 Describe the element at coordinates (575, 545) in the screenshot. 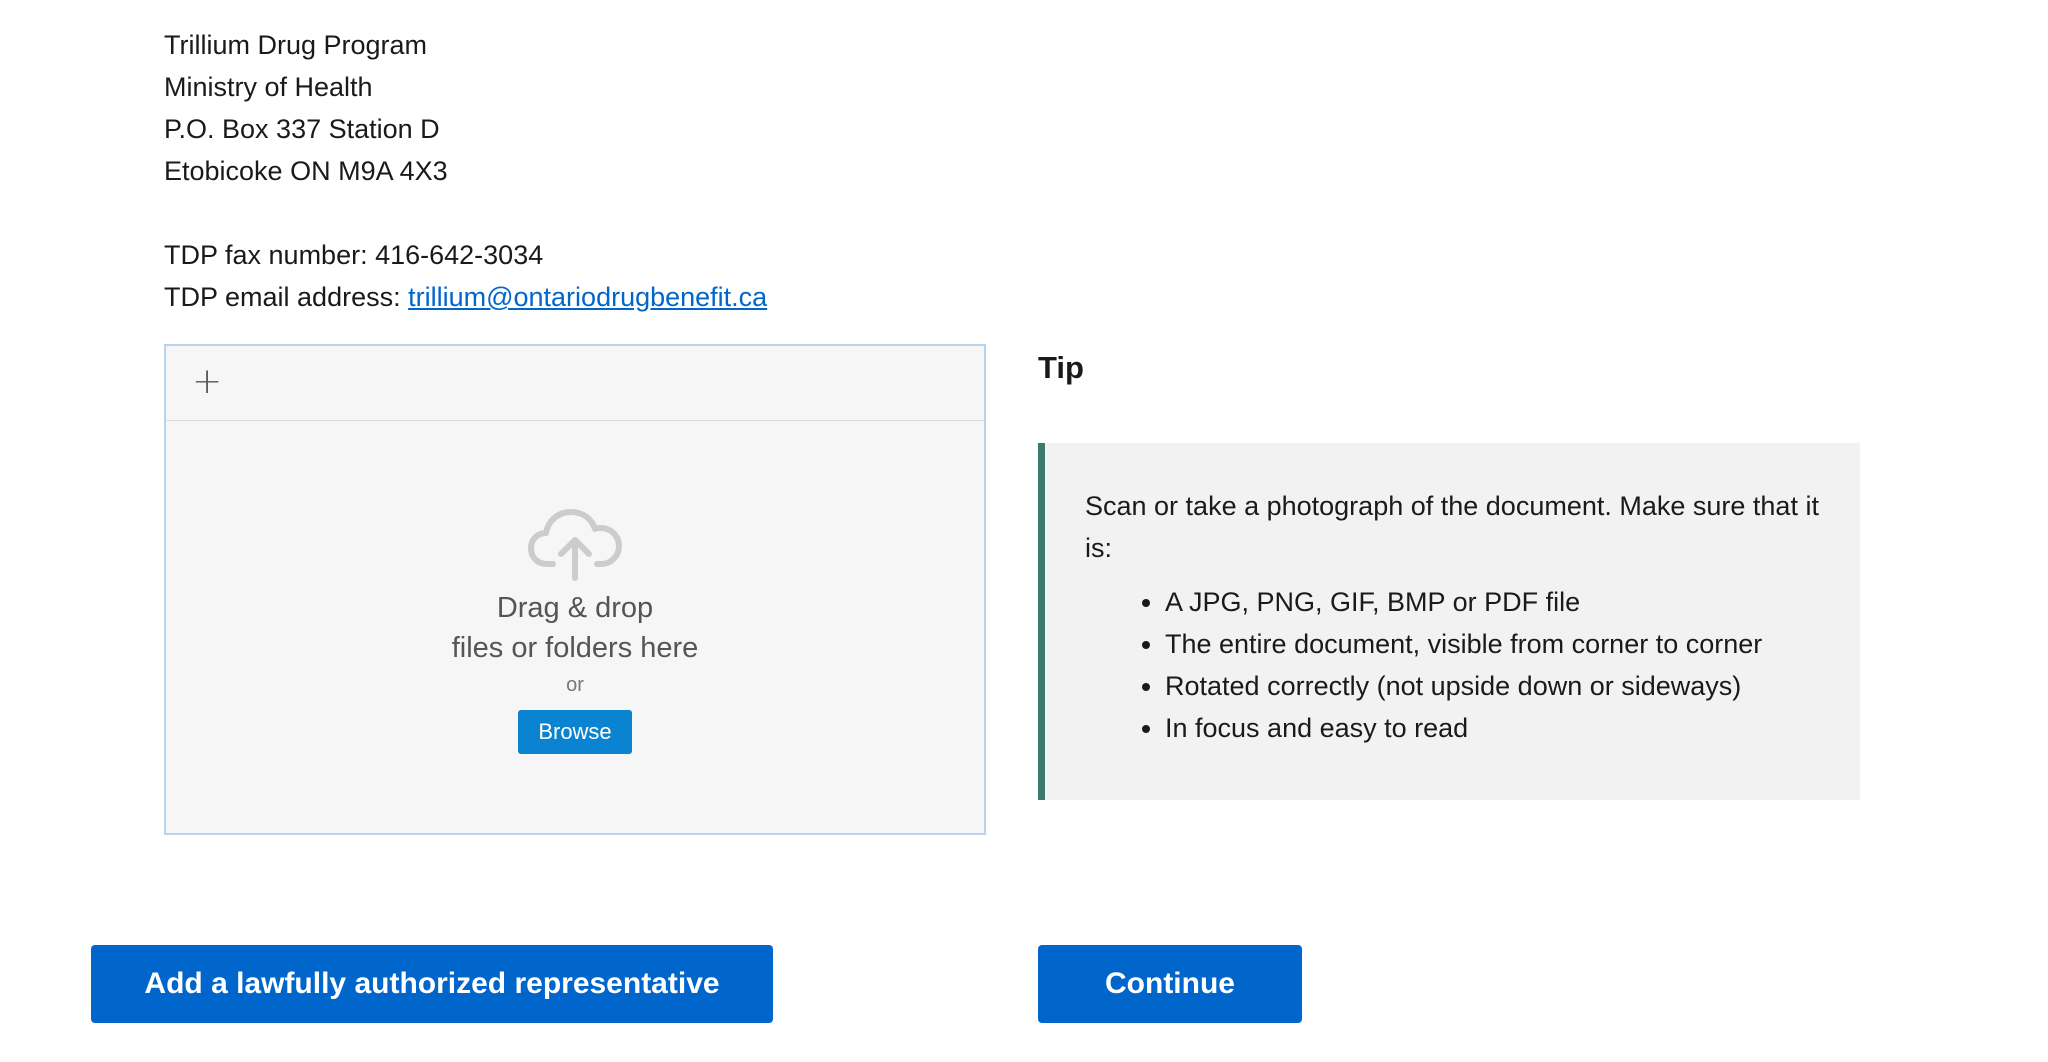

I see `cloud-upload-icon` at that location.